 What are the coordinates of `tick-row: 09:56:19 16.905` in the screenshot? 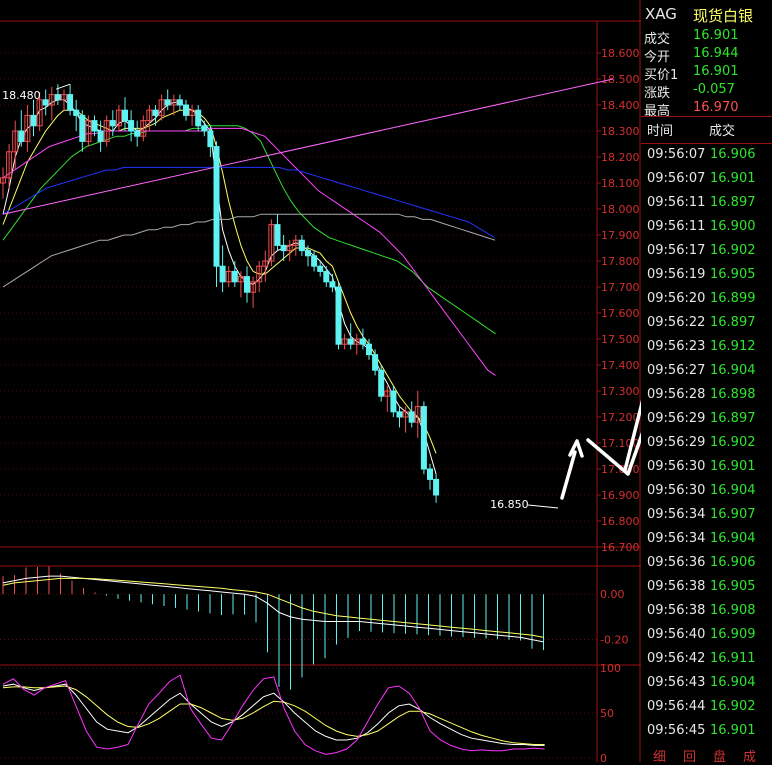 It's located at (706, 276).